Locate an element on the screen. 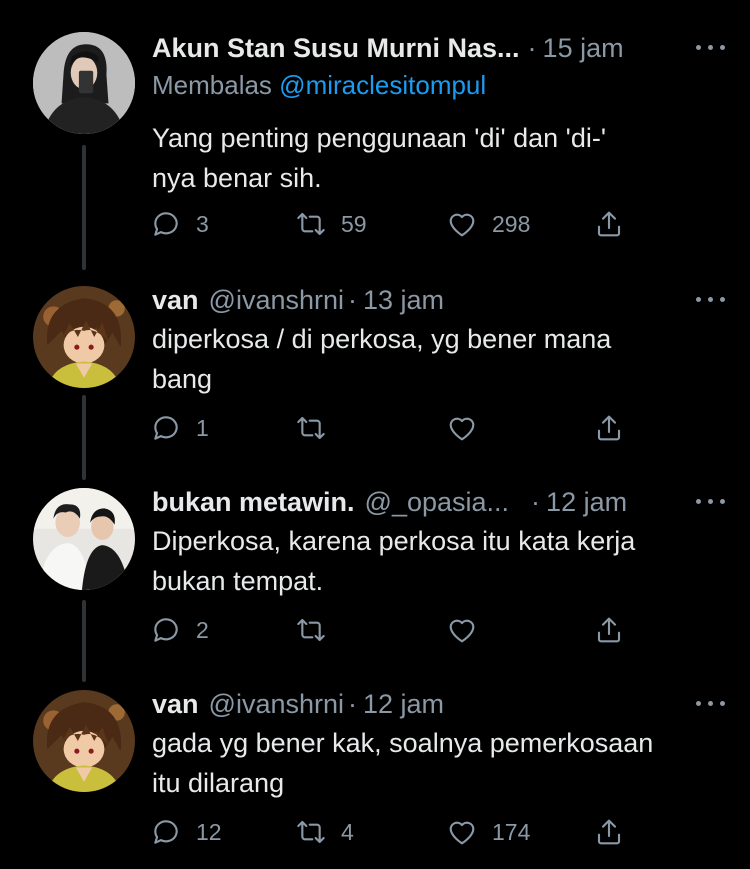  tweet-text-line: Diperkosa, karena perkosa itu kata kerja is located at coordinates (394, 541).